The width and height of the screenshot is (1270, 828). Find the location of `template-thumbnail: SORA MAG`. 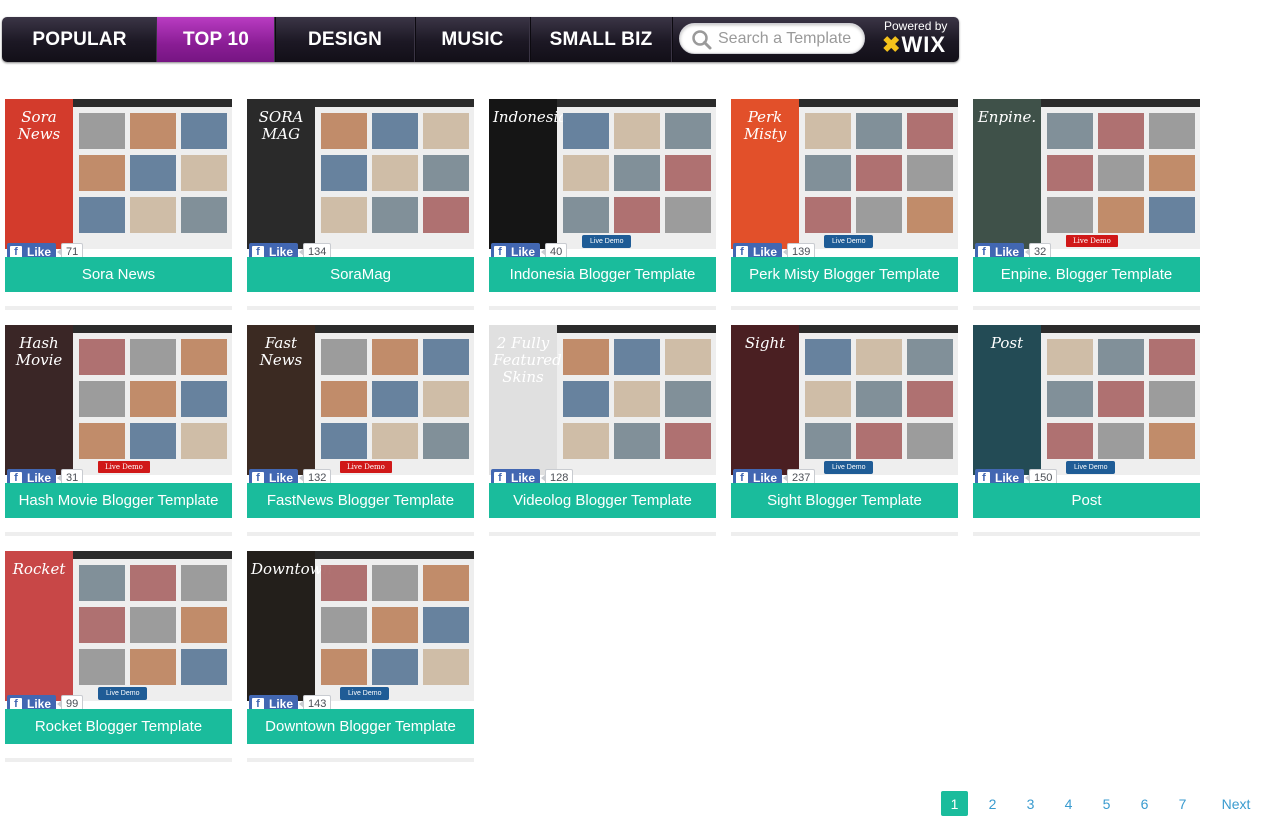

template-thumbnail: SORA MAG is located at coordinates (360, 174).